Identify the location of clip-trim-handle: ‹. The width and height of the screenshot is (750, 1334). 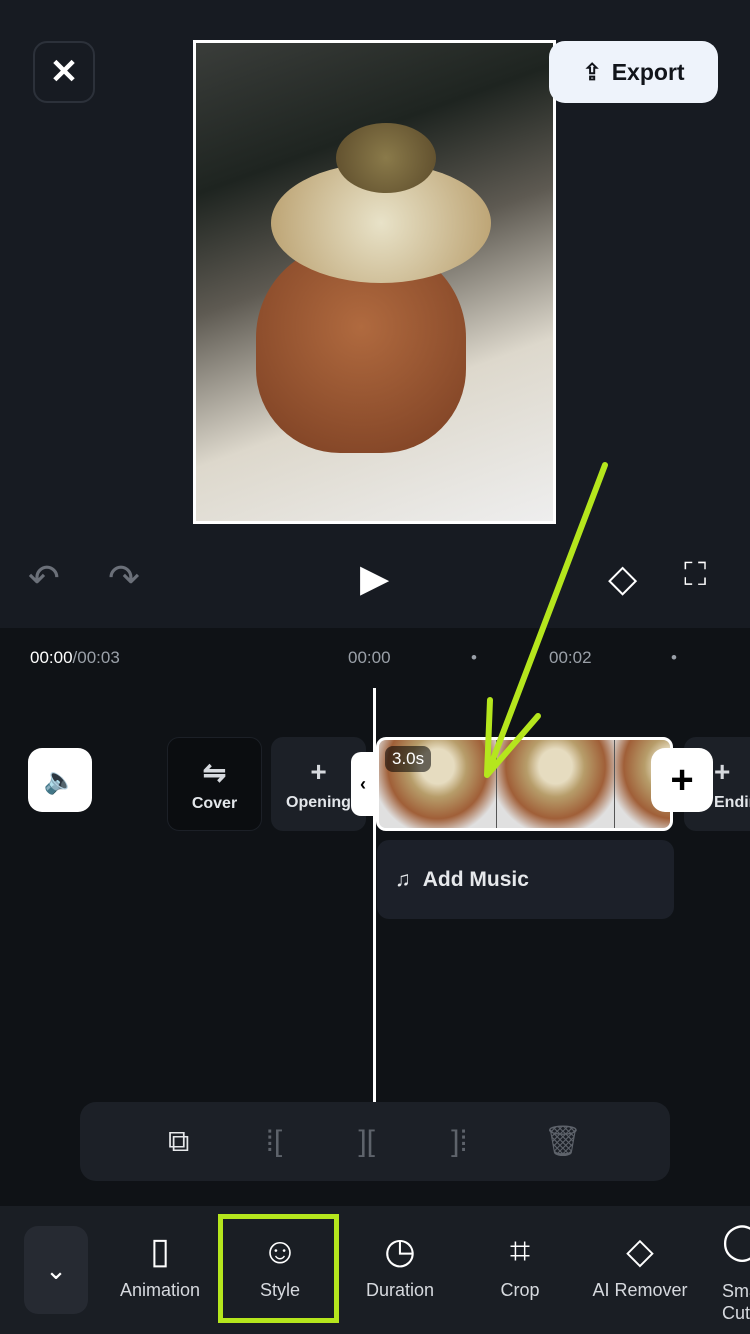
(363, 784).